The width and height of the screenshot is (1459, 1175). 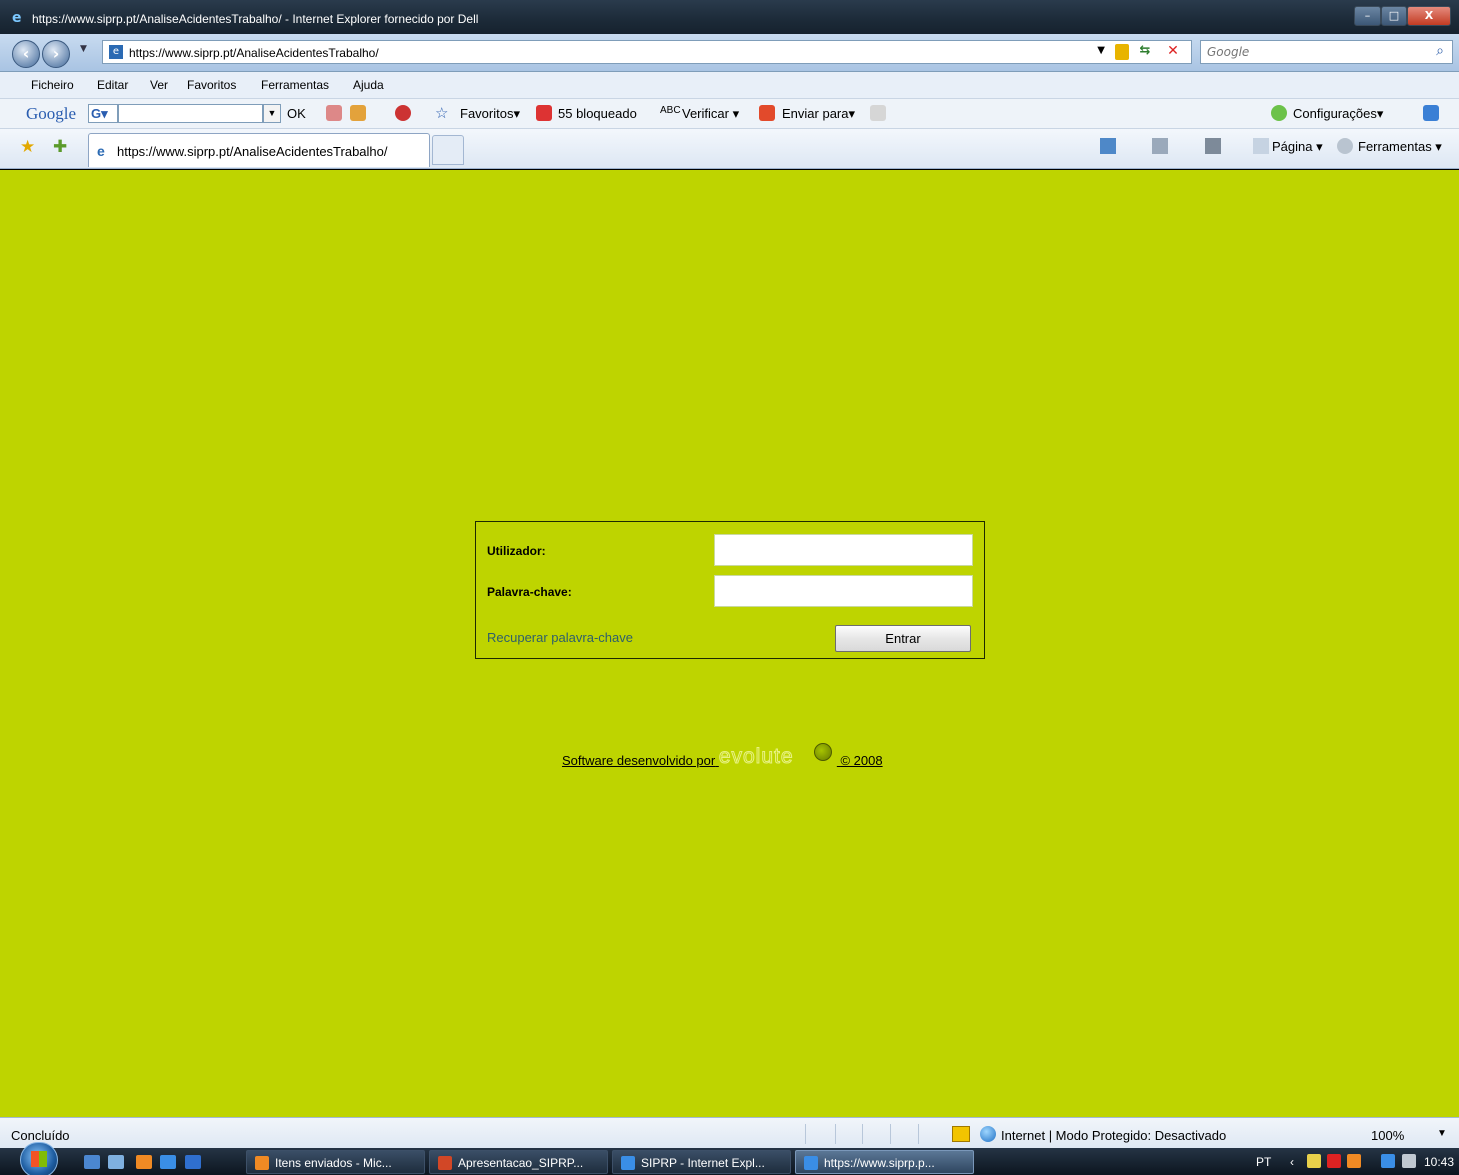 I want to click on evolute-globe-icon, so click(x=822, y=752).